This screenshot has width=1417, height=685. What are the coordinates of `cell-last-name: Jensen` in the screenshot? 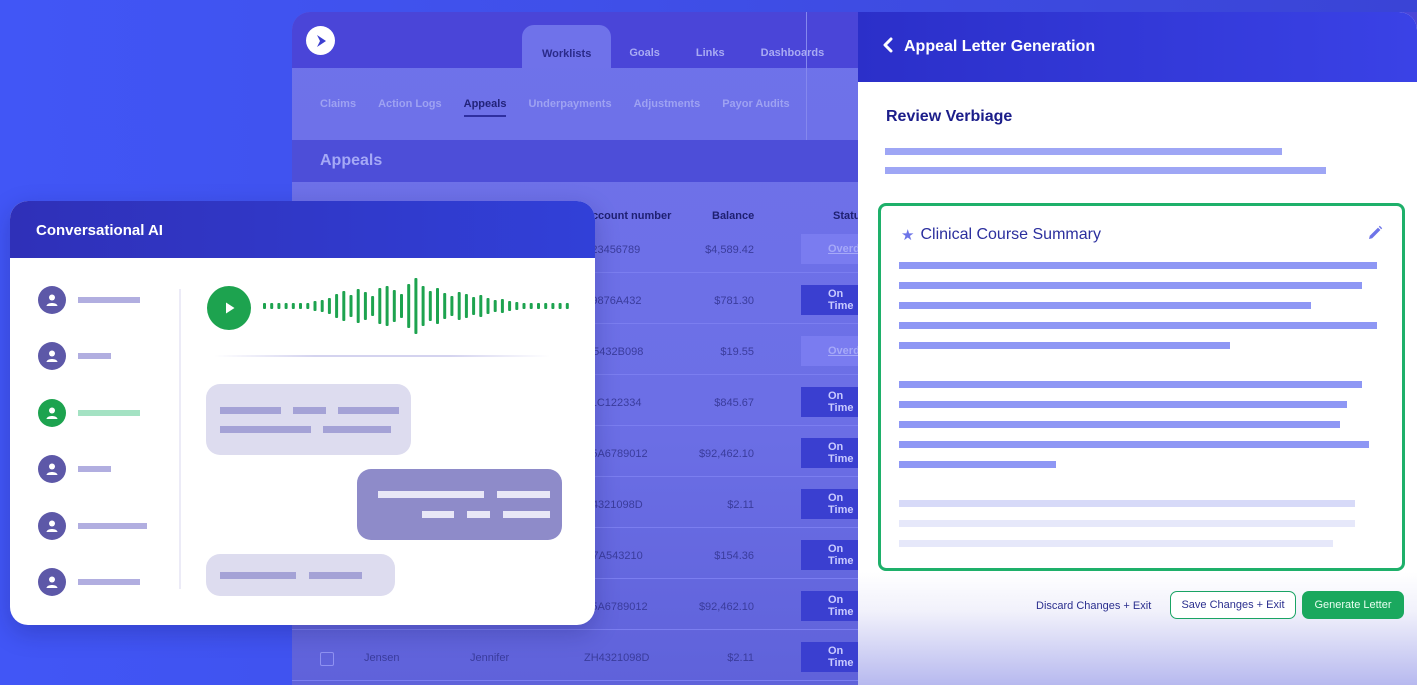 It's located at (382, 658).